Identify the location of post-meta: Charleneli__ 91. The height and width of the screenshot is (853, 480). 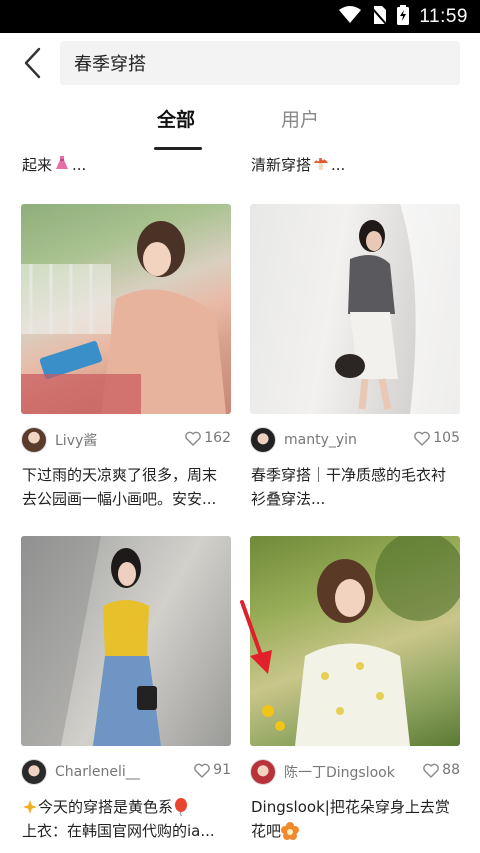
(126, 772).